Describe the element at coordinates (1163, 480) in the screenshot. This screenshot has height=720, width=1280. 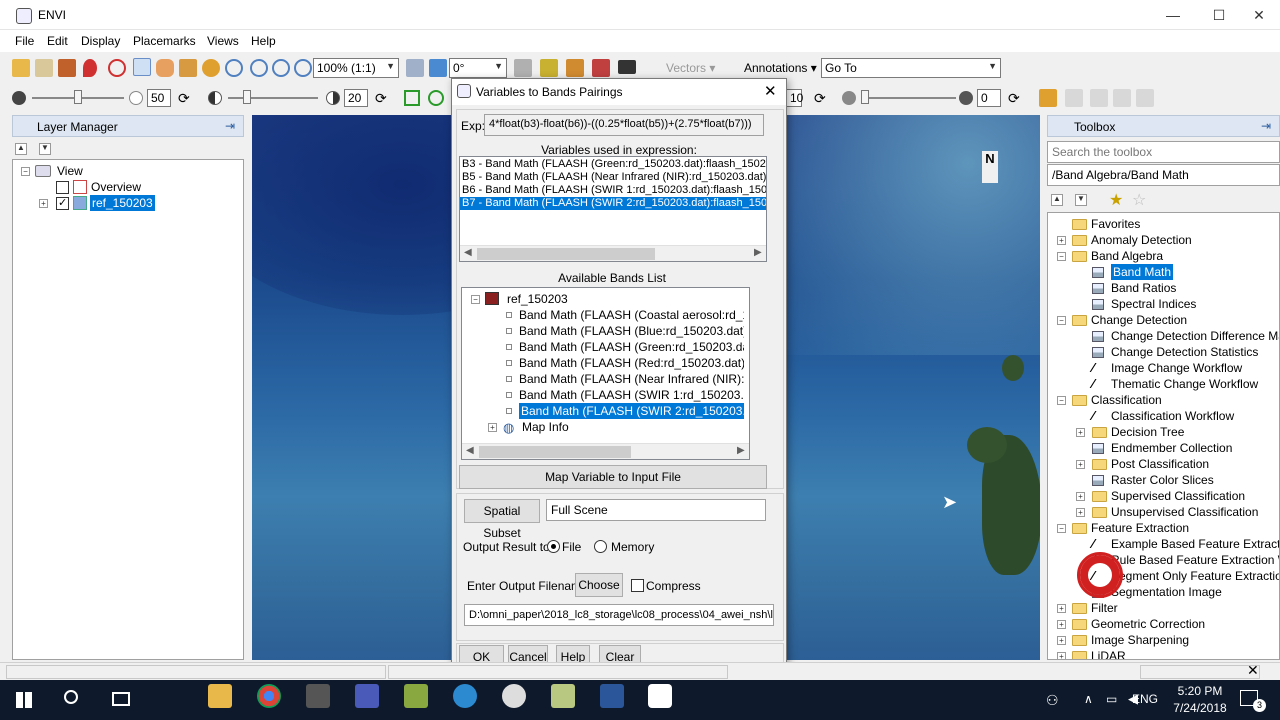
I see `toolbox-item: Raster Color Slices` at that location.